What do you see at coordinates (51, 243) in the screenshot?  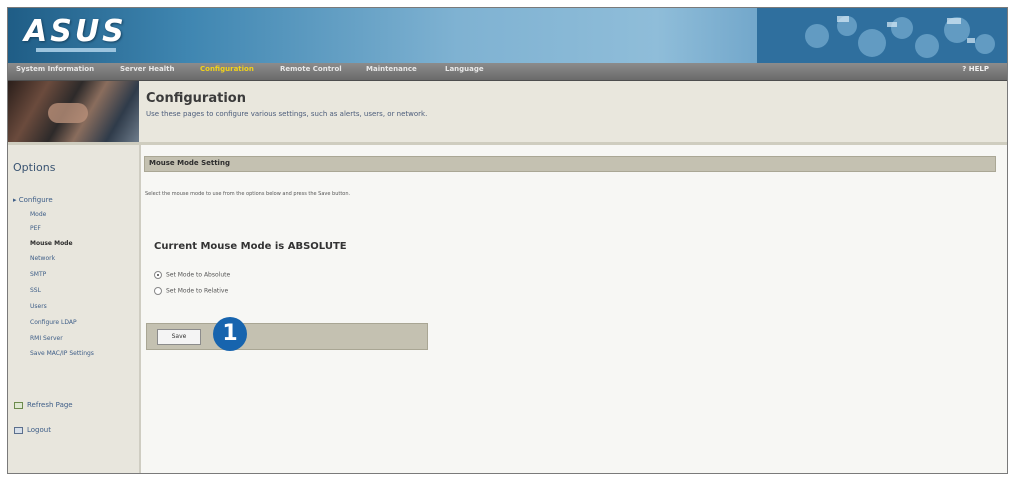 I see `sidebar-item-mouse-mode: Mouse Mode` at bounding box center [51, 243].